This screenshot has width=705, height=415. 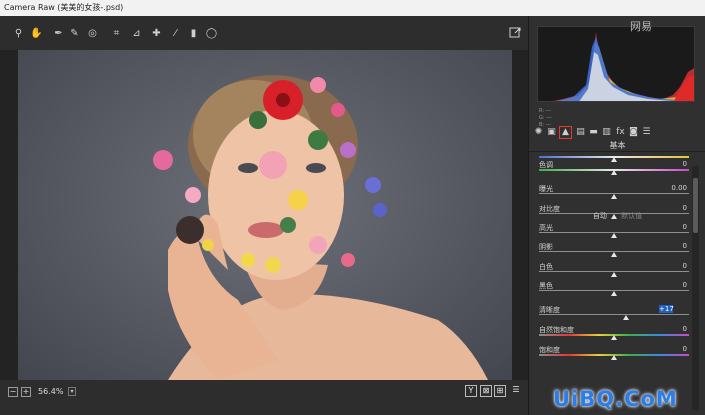 What do you see at coordinates (600, 216) in the screenshot?
I see `auto-button: 自动` at bounding box center [600, 216].